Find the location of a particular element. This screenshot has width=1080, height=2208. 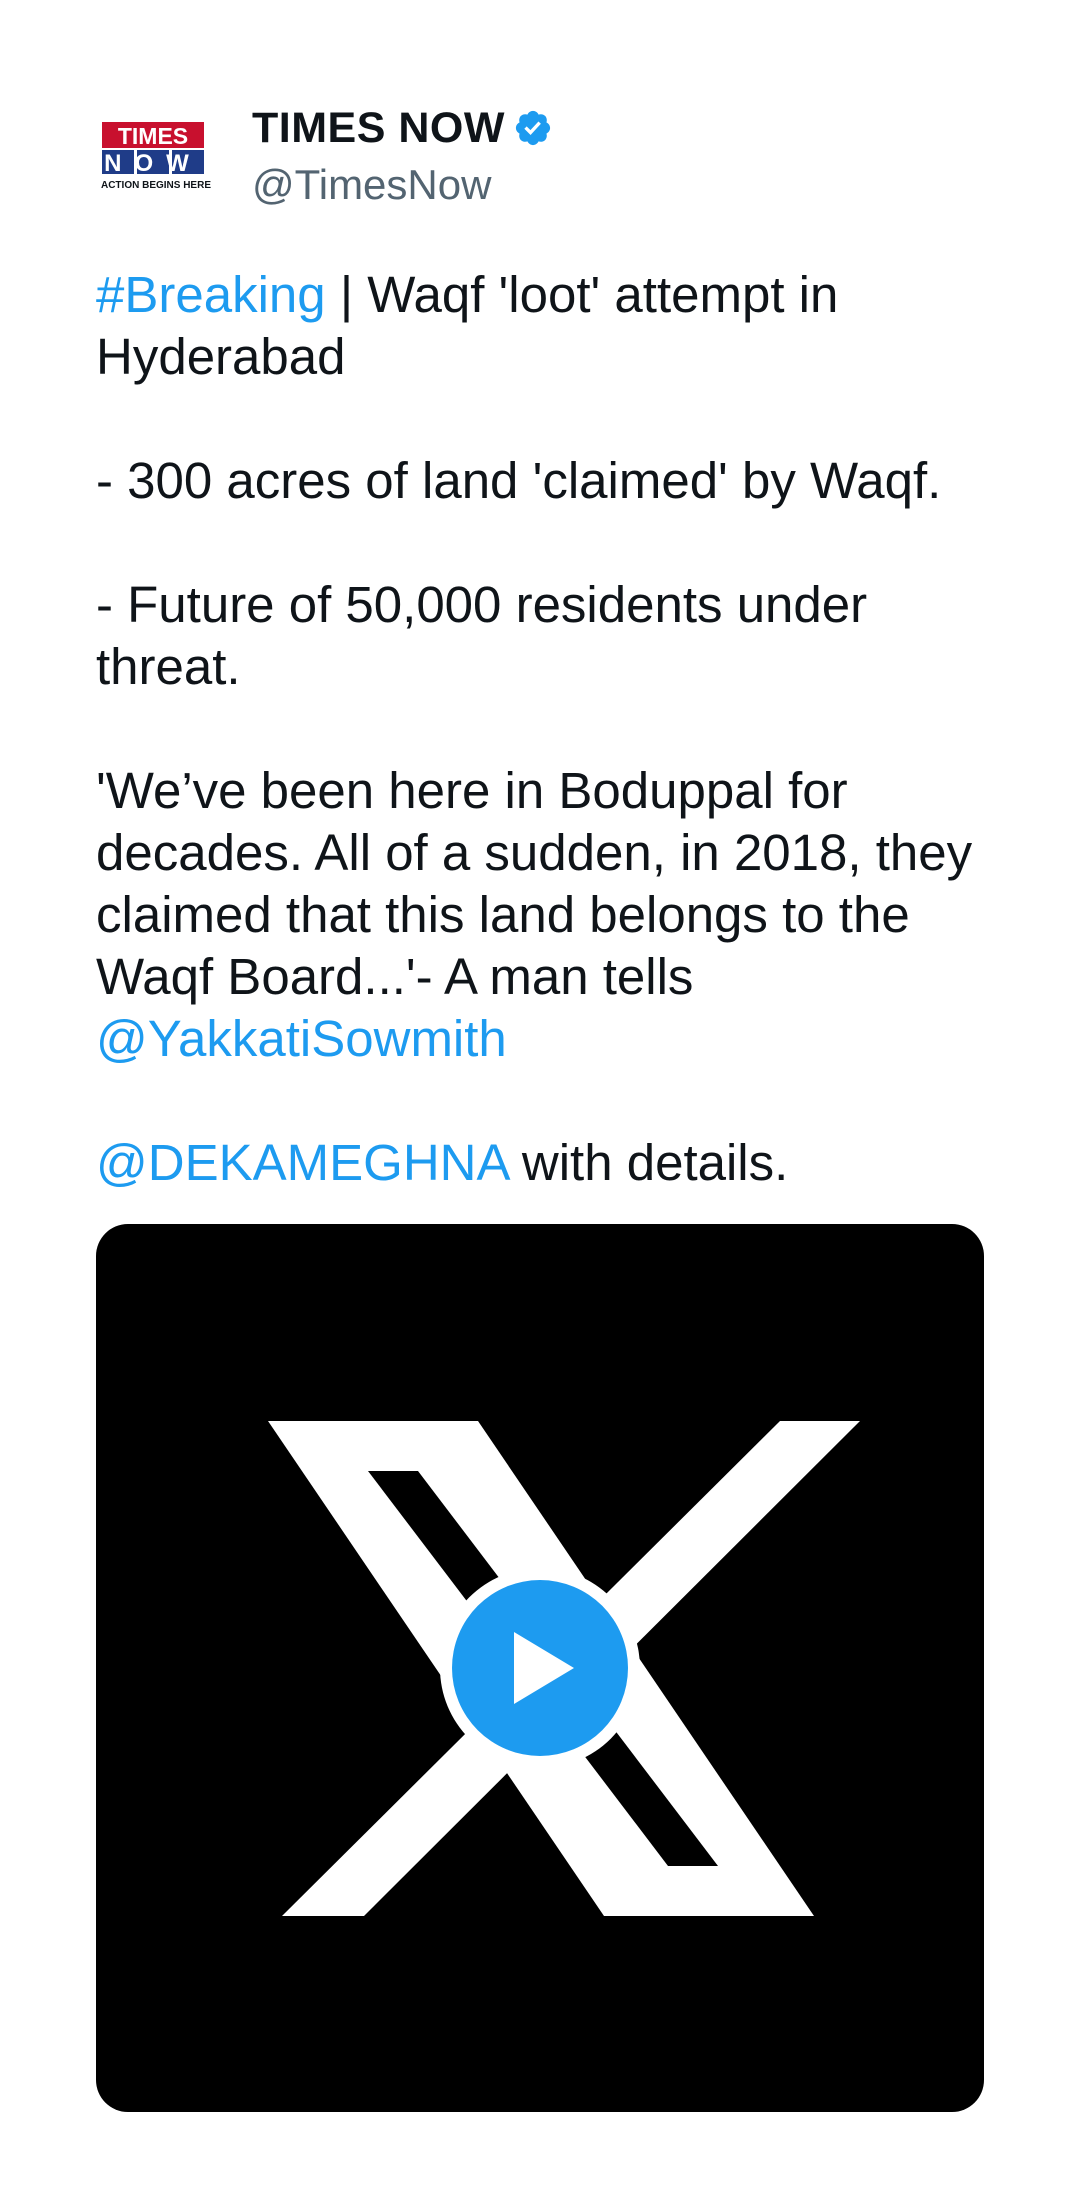

author-handle: @TimesNow is located at coordinates (402, 185).